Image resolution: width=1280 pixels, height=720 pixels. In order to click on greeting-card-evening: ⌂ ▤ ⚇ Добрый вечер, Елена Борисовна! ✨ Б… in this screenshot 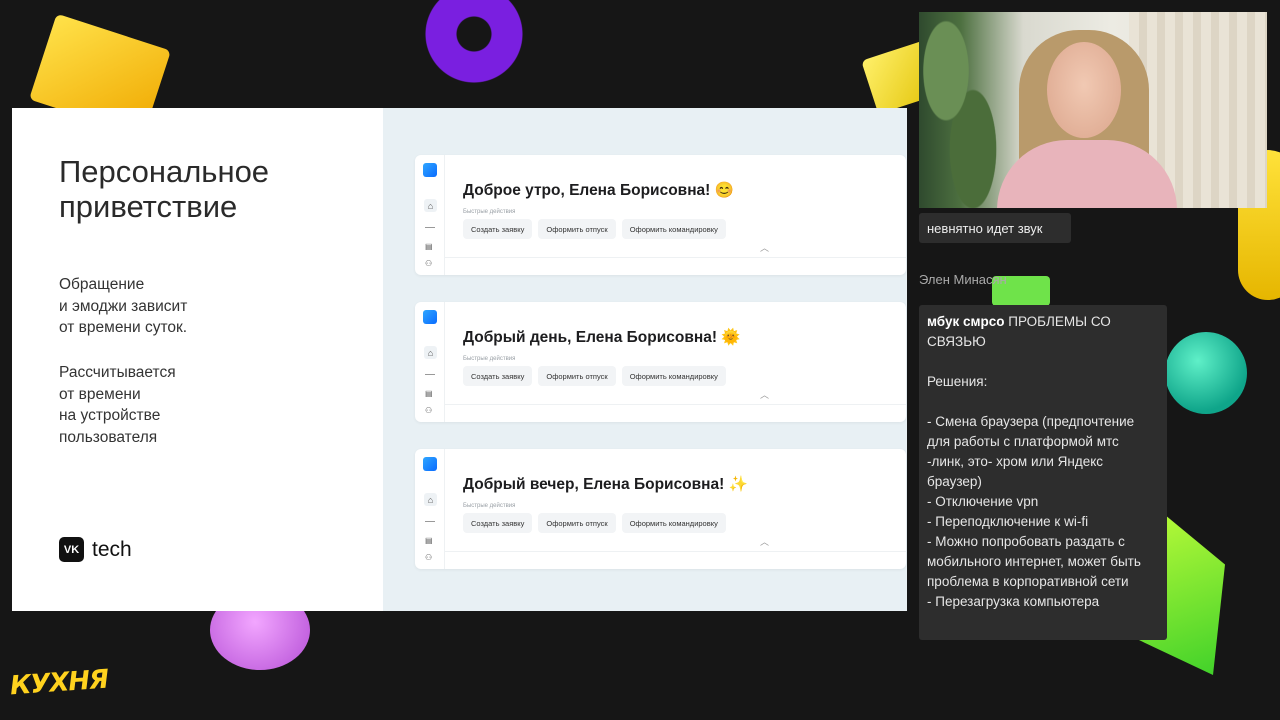, I will do `click(660, 509)`.